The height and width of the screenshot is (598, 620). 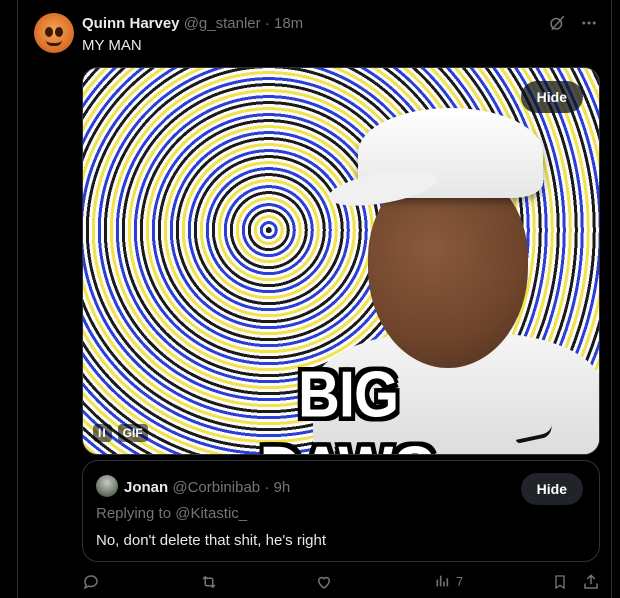 I want to click on reply-icon, so click(x=91, y=582).